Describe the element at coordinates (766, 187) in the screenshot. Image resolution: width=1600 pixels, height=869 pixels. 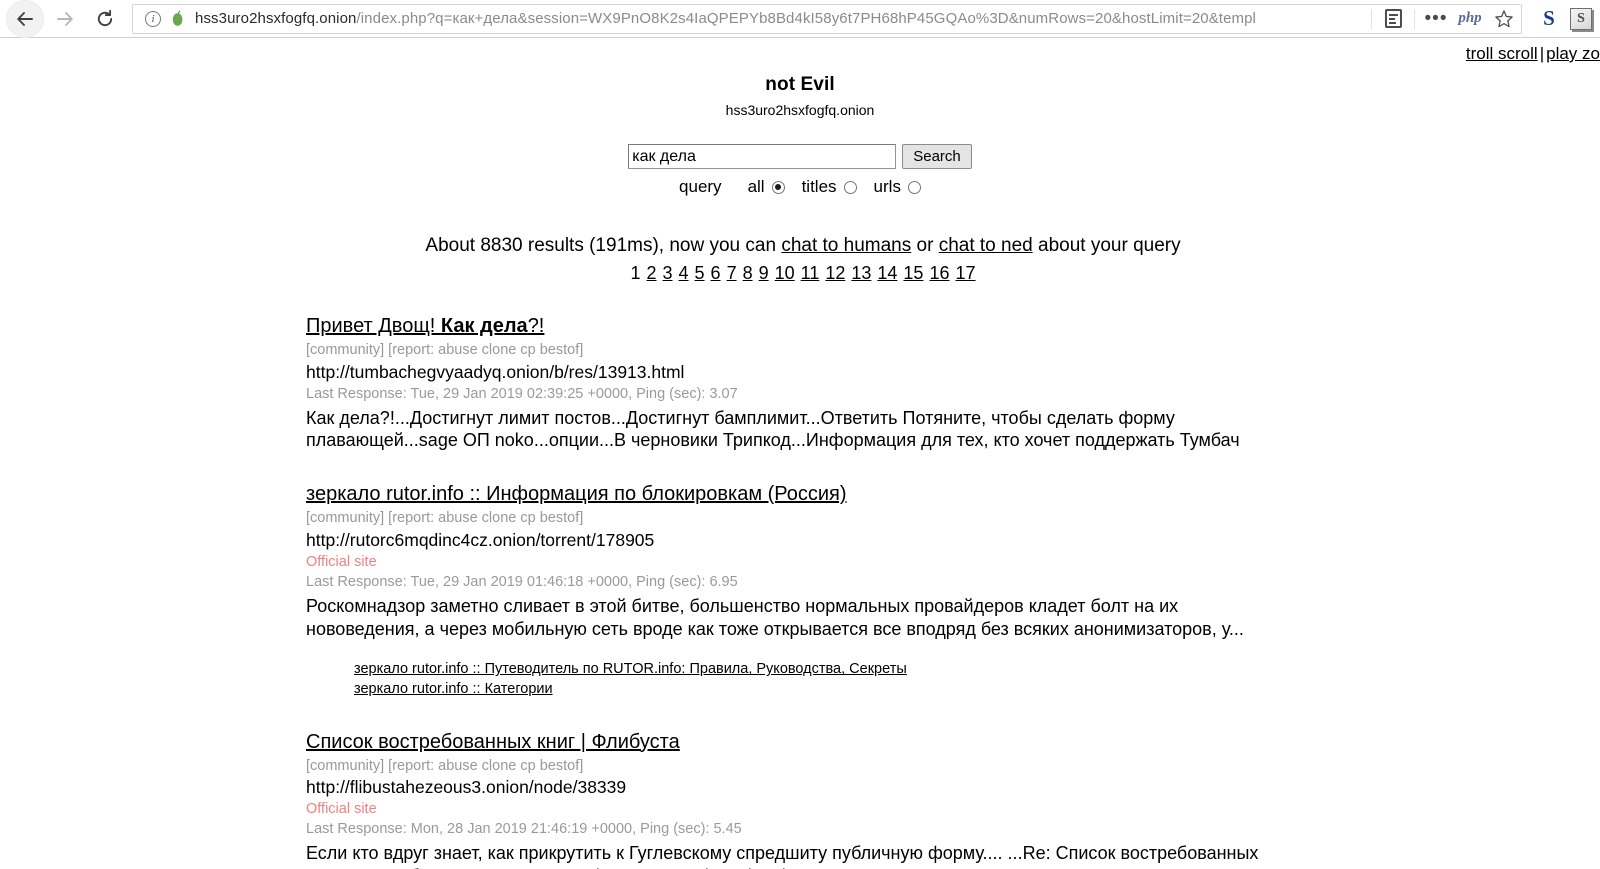
I see `scope-option-all: all` at that location.